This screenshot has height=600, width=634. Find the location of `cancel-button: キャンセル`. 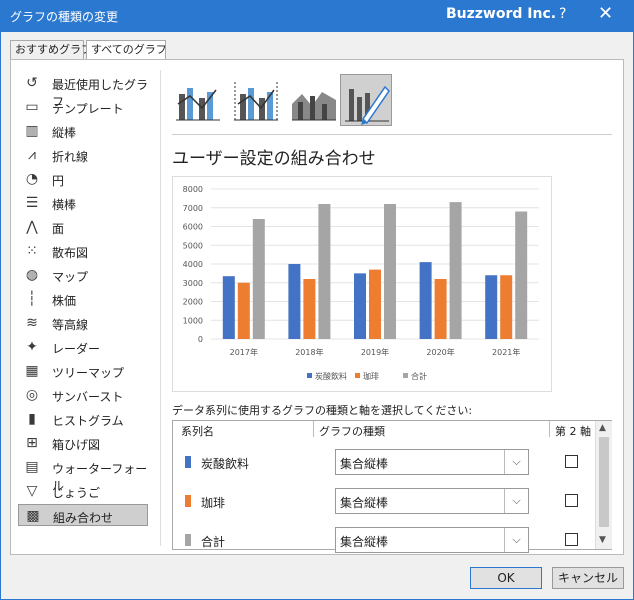

cancel-button: キャンセル is located at coordinates (588, 578).